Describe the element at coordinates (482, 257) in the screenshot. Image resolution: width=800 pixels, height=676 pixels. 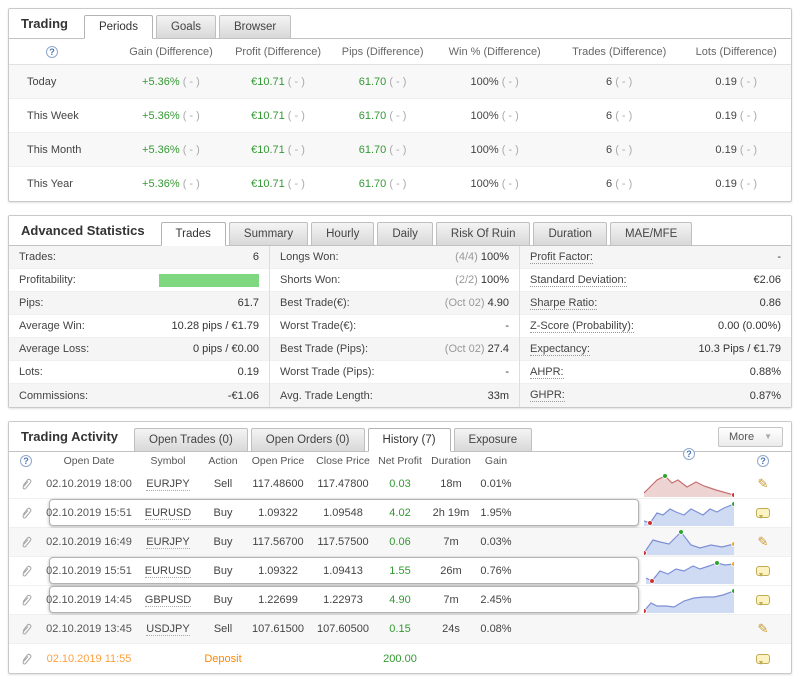
I see `stat-value: (4/4) 100%` at that location.